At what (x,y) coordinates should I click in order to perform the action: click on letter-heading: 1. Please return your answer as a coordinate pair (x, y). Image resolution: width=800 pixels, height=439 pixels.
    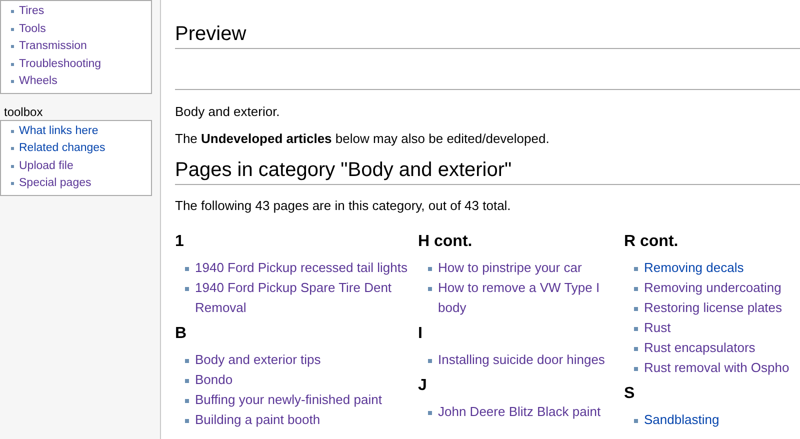
    Looking at the image, I should click on (180, 242).